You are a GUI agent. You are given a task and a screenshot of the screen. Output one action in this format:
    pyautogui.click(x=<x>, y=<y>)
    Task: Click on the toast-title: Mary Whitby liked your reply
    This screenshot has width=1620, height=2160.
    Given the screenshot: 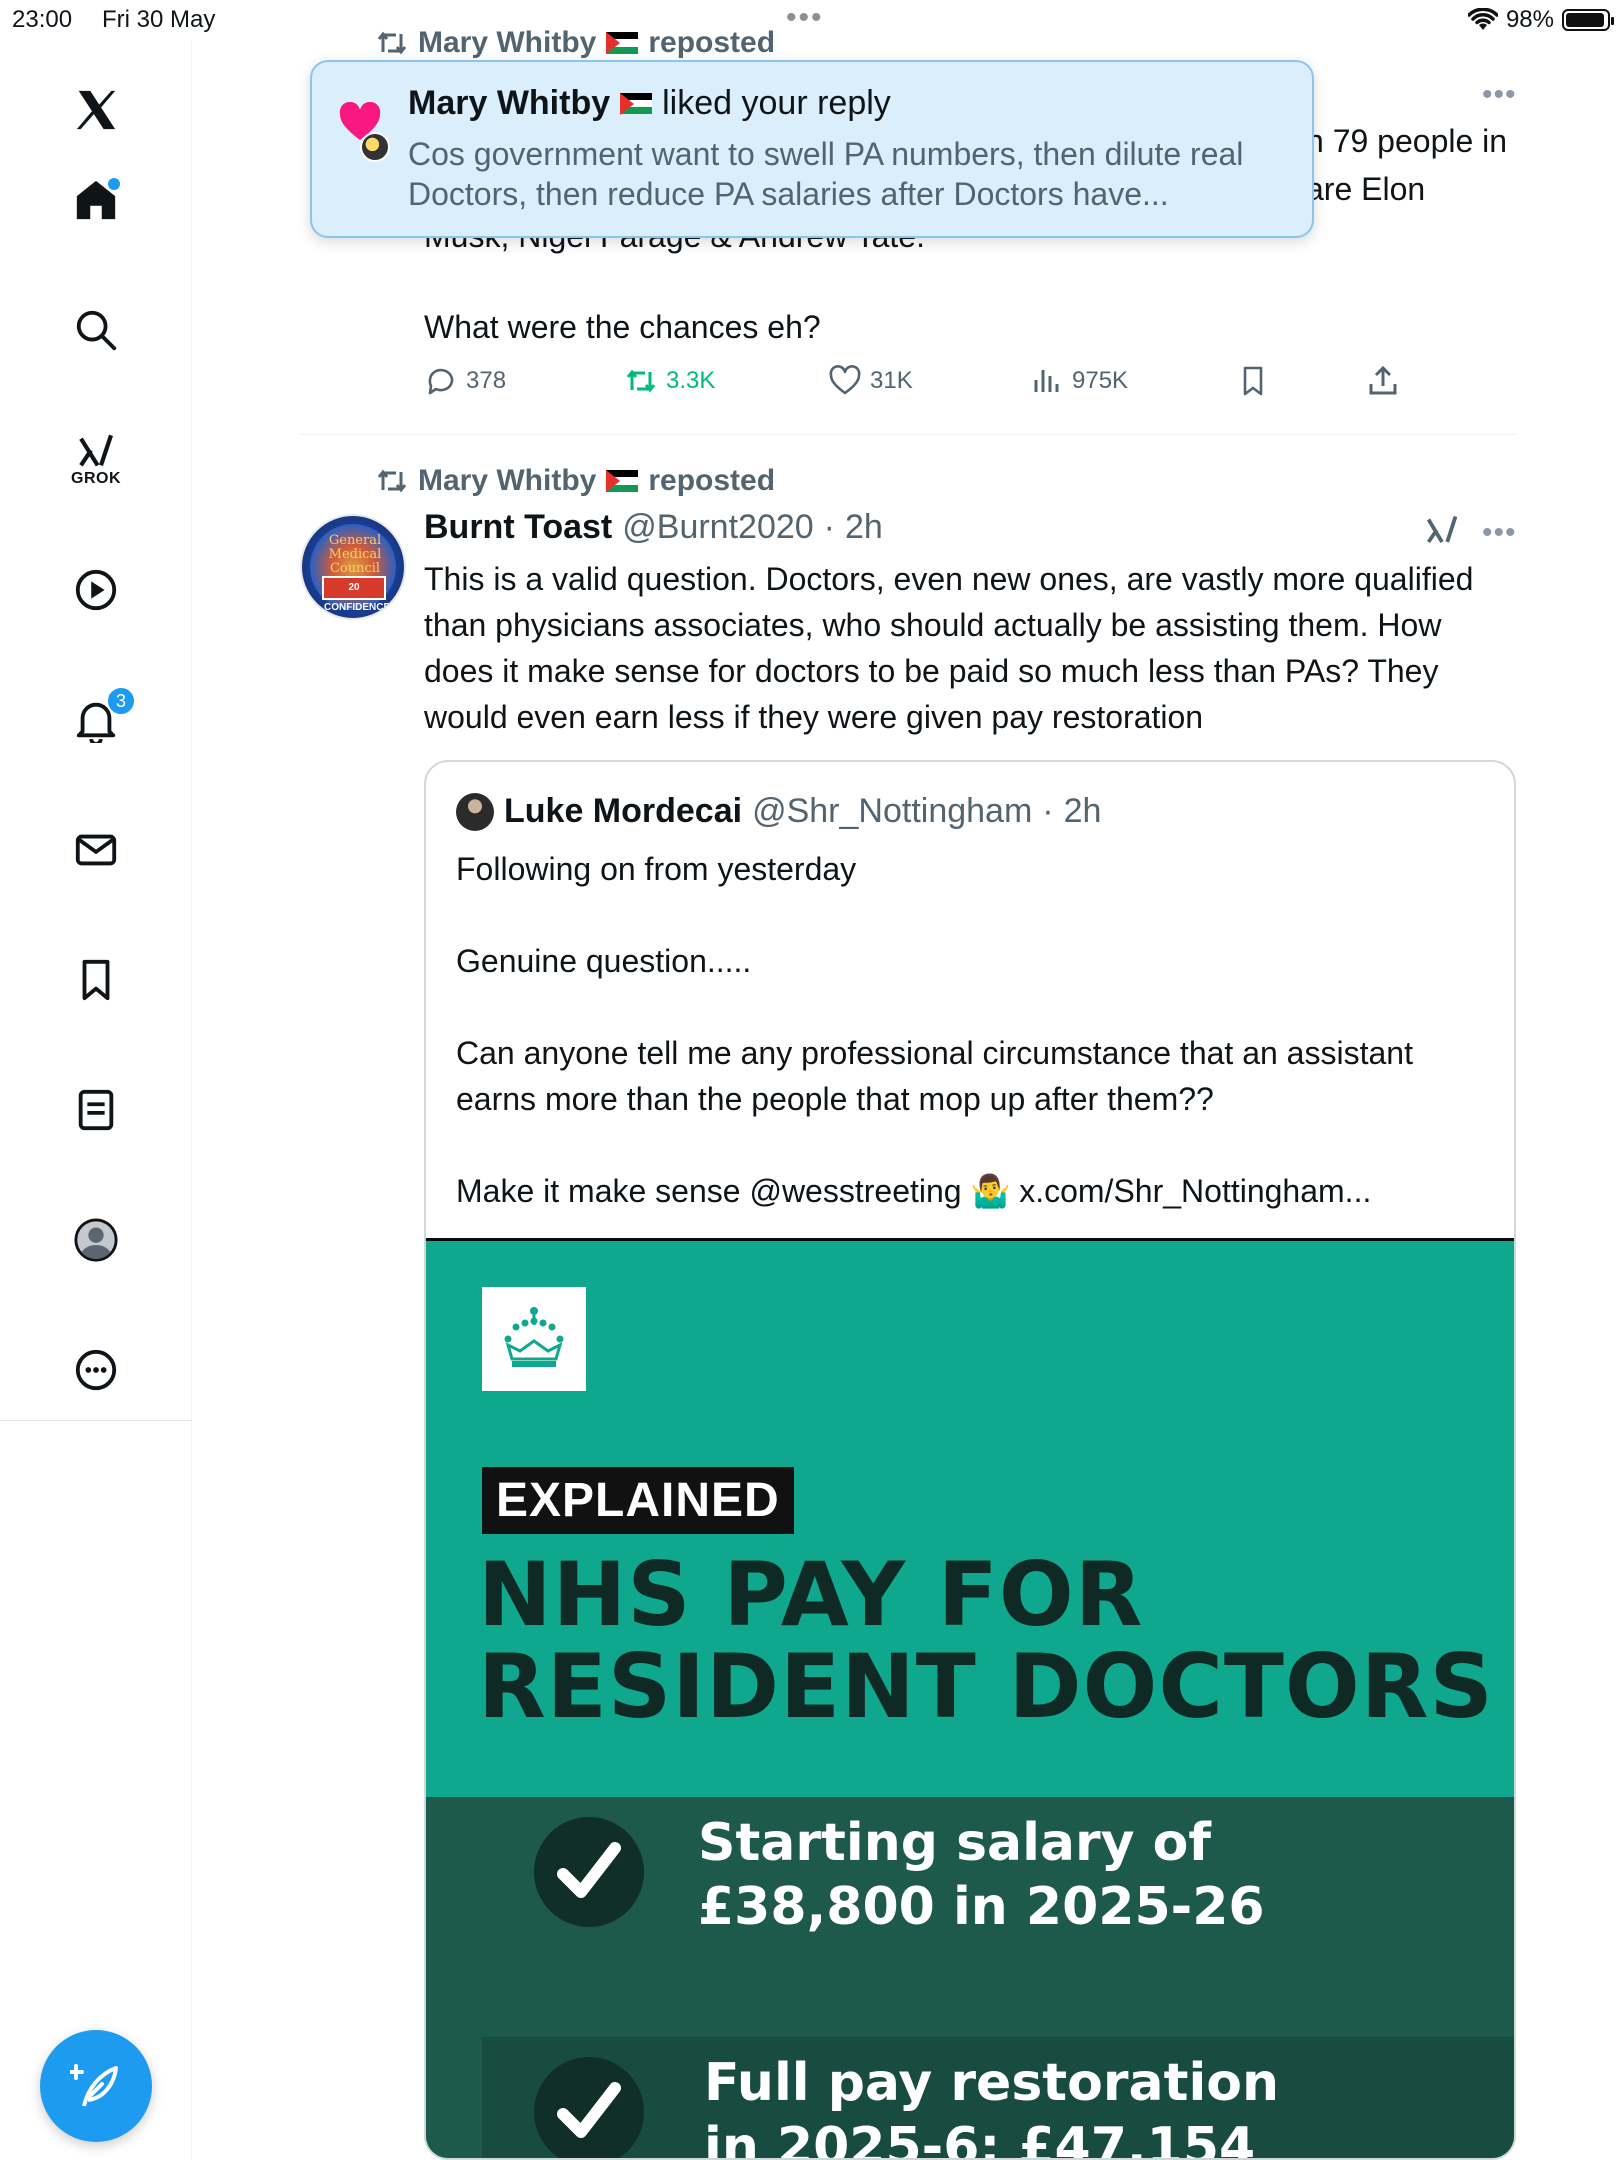 What is the action you would take?
    pyautogui.click(x=649, y=103)
    